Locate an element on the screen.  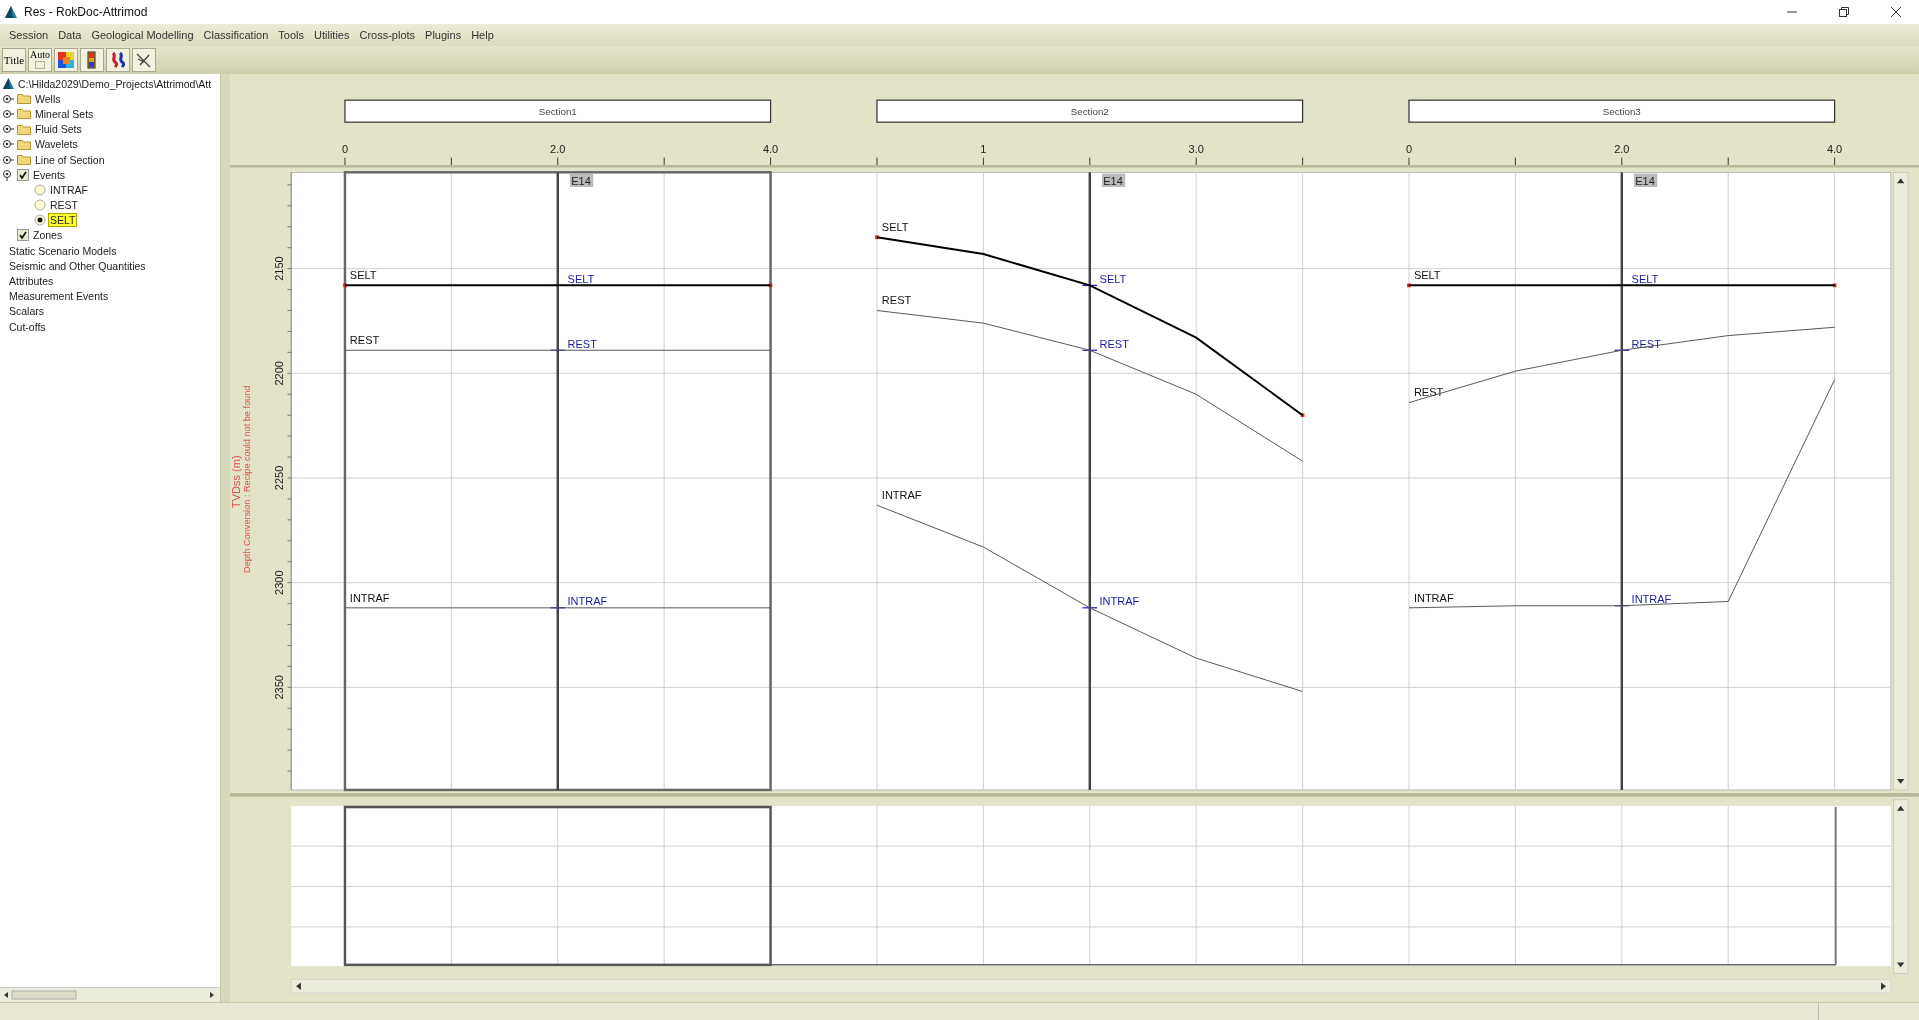
menu-item: Data is located at coordinates (70, 35).